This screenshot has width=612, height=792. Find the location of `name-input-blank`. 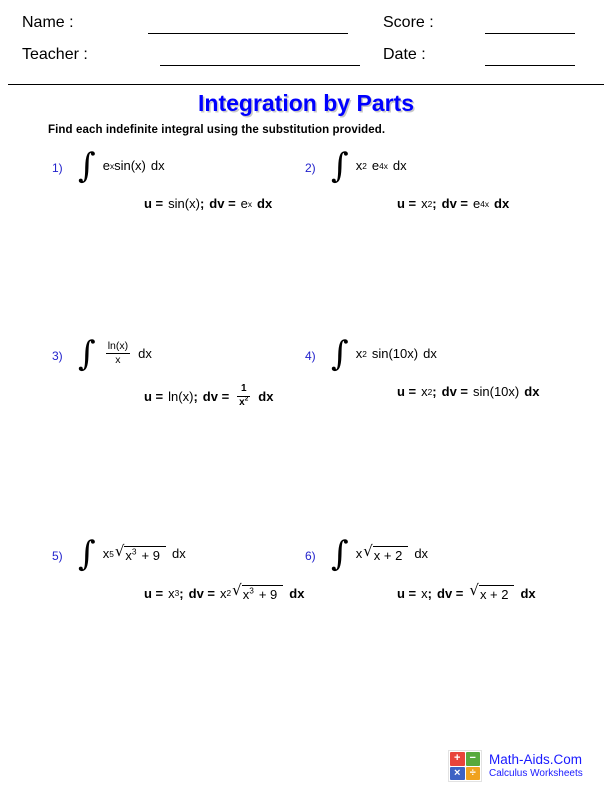

name-input-blank is located at coordinates (248, 33).